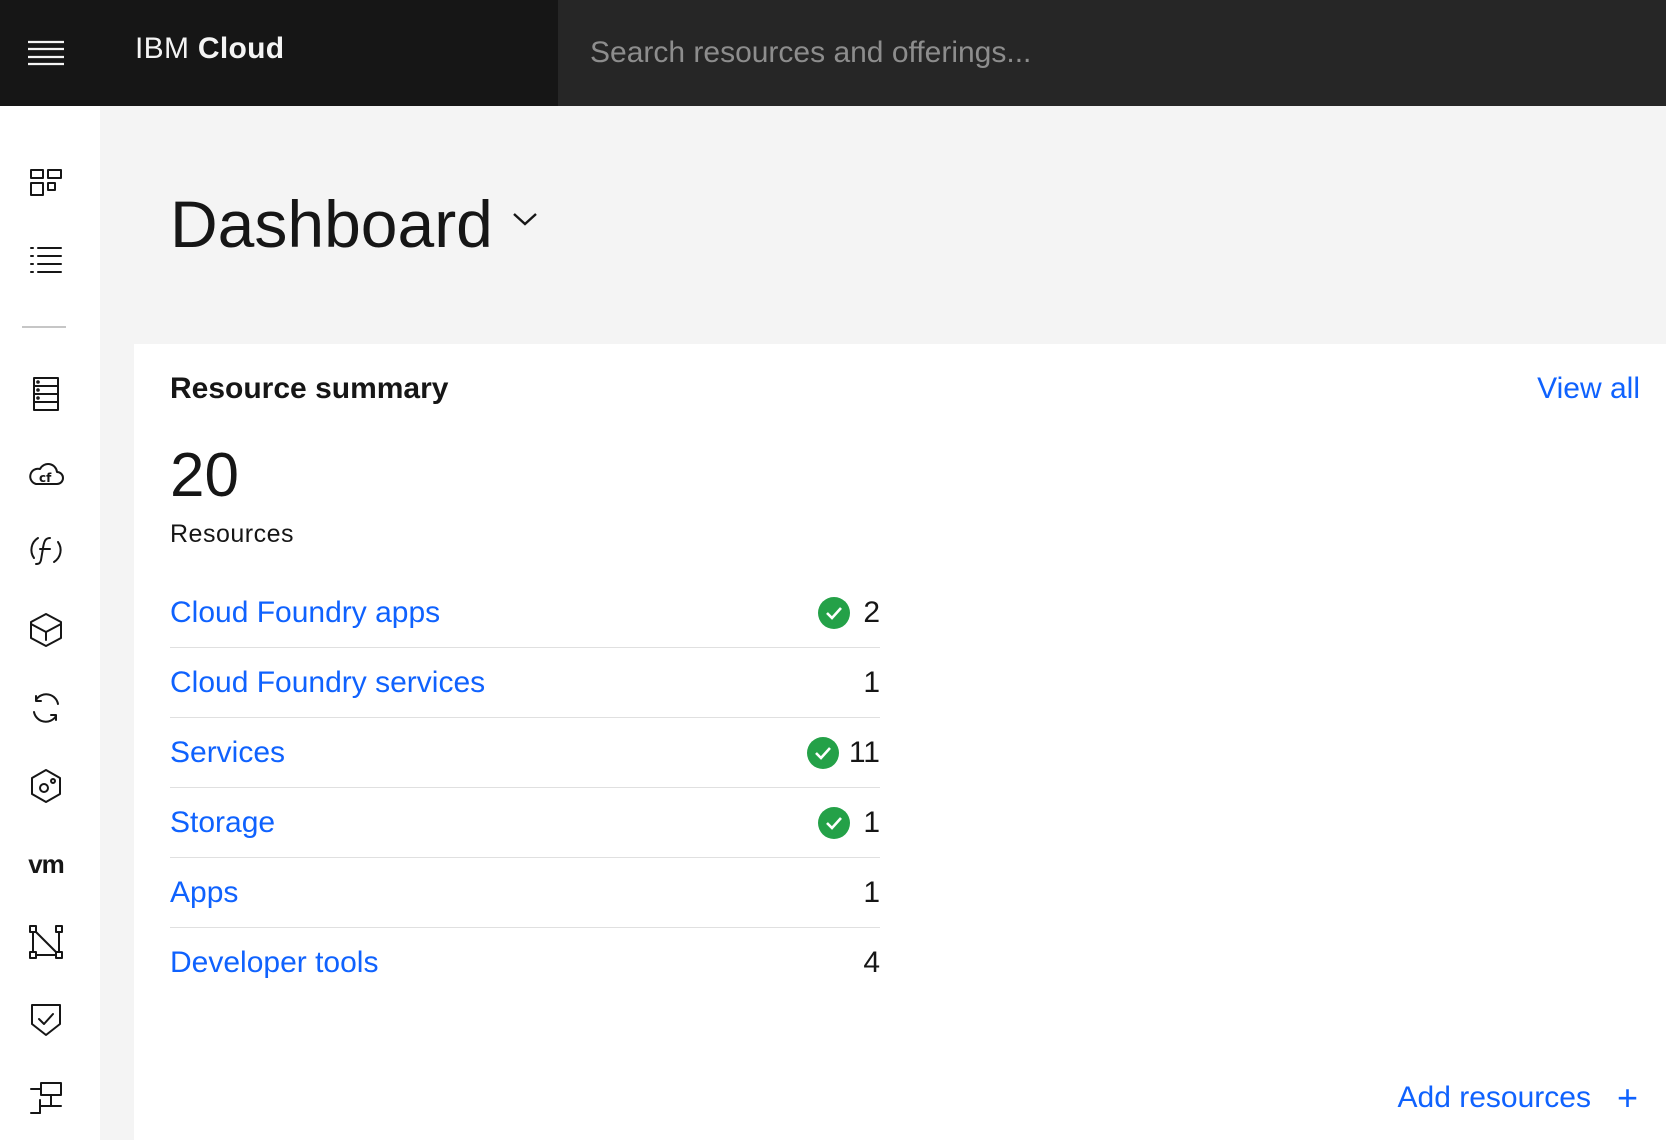 The image size is (1666, 1140). I want to click on resource-list-icon, so click(46, 260).